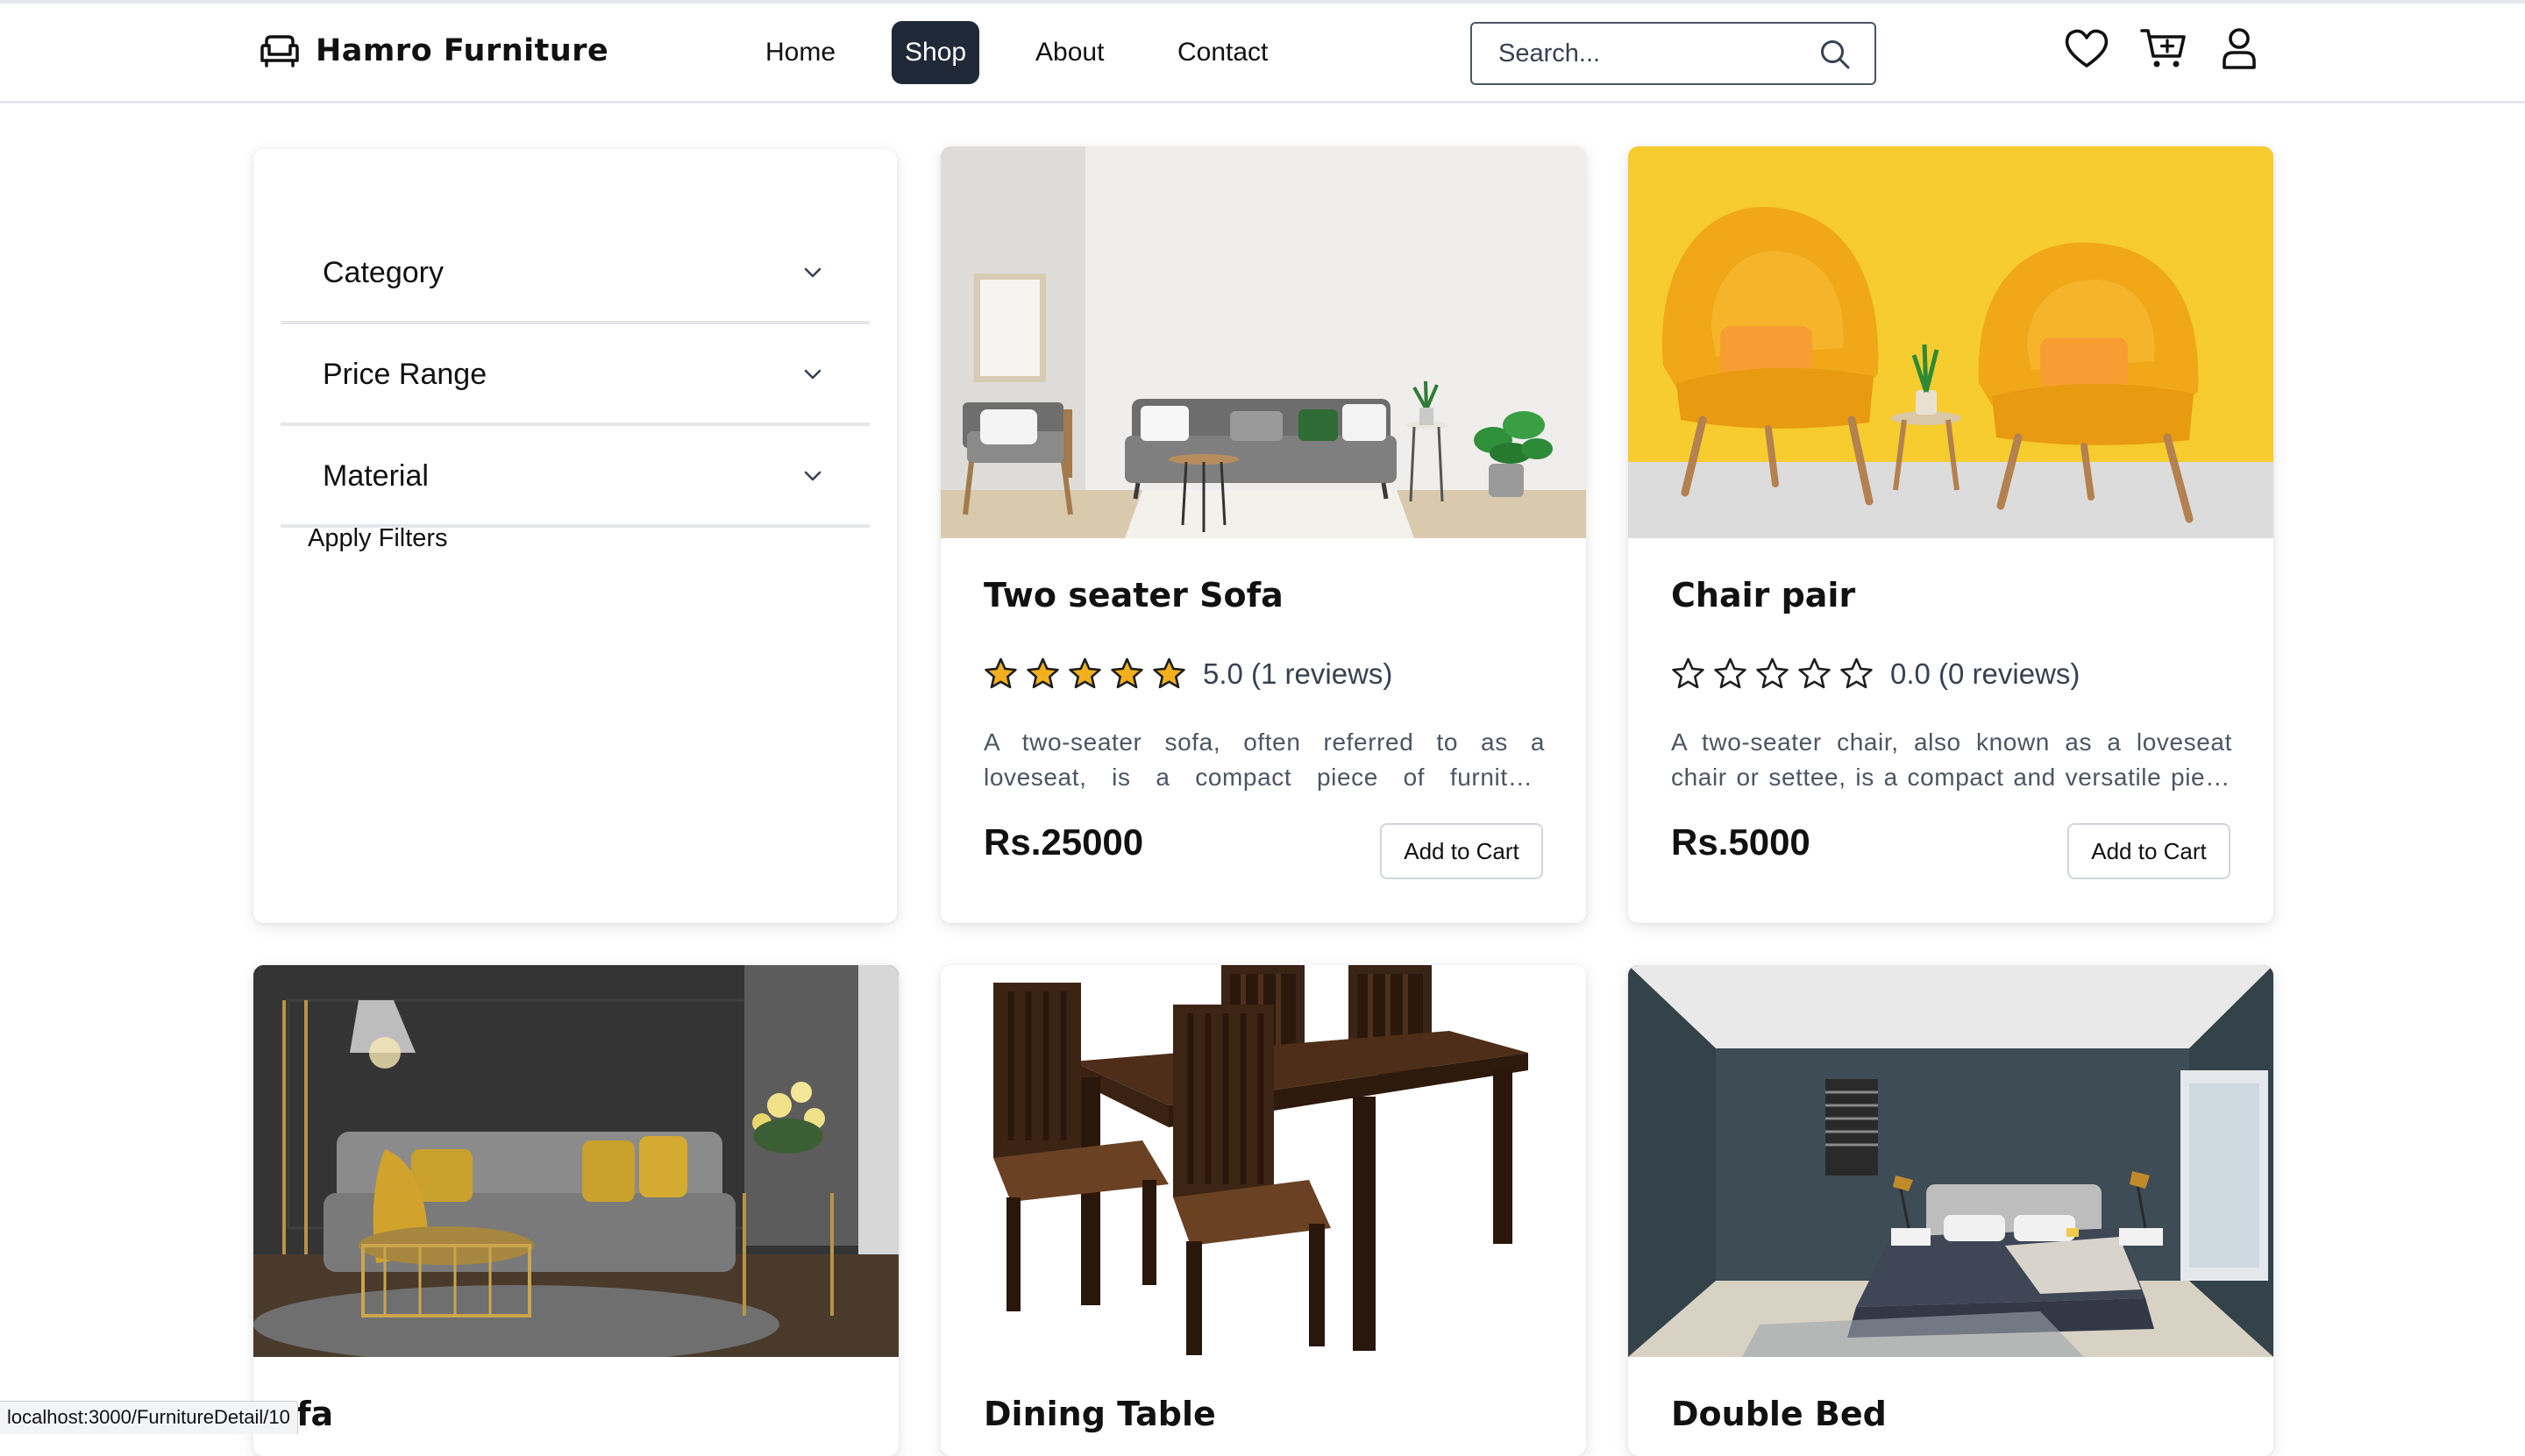 The width and height of the screenshot is (2525, 1456). Describe the element at coordinates (1297, 674) in the screenshot. I see `rating-text: 5.0 (1 reviews)` at that location.